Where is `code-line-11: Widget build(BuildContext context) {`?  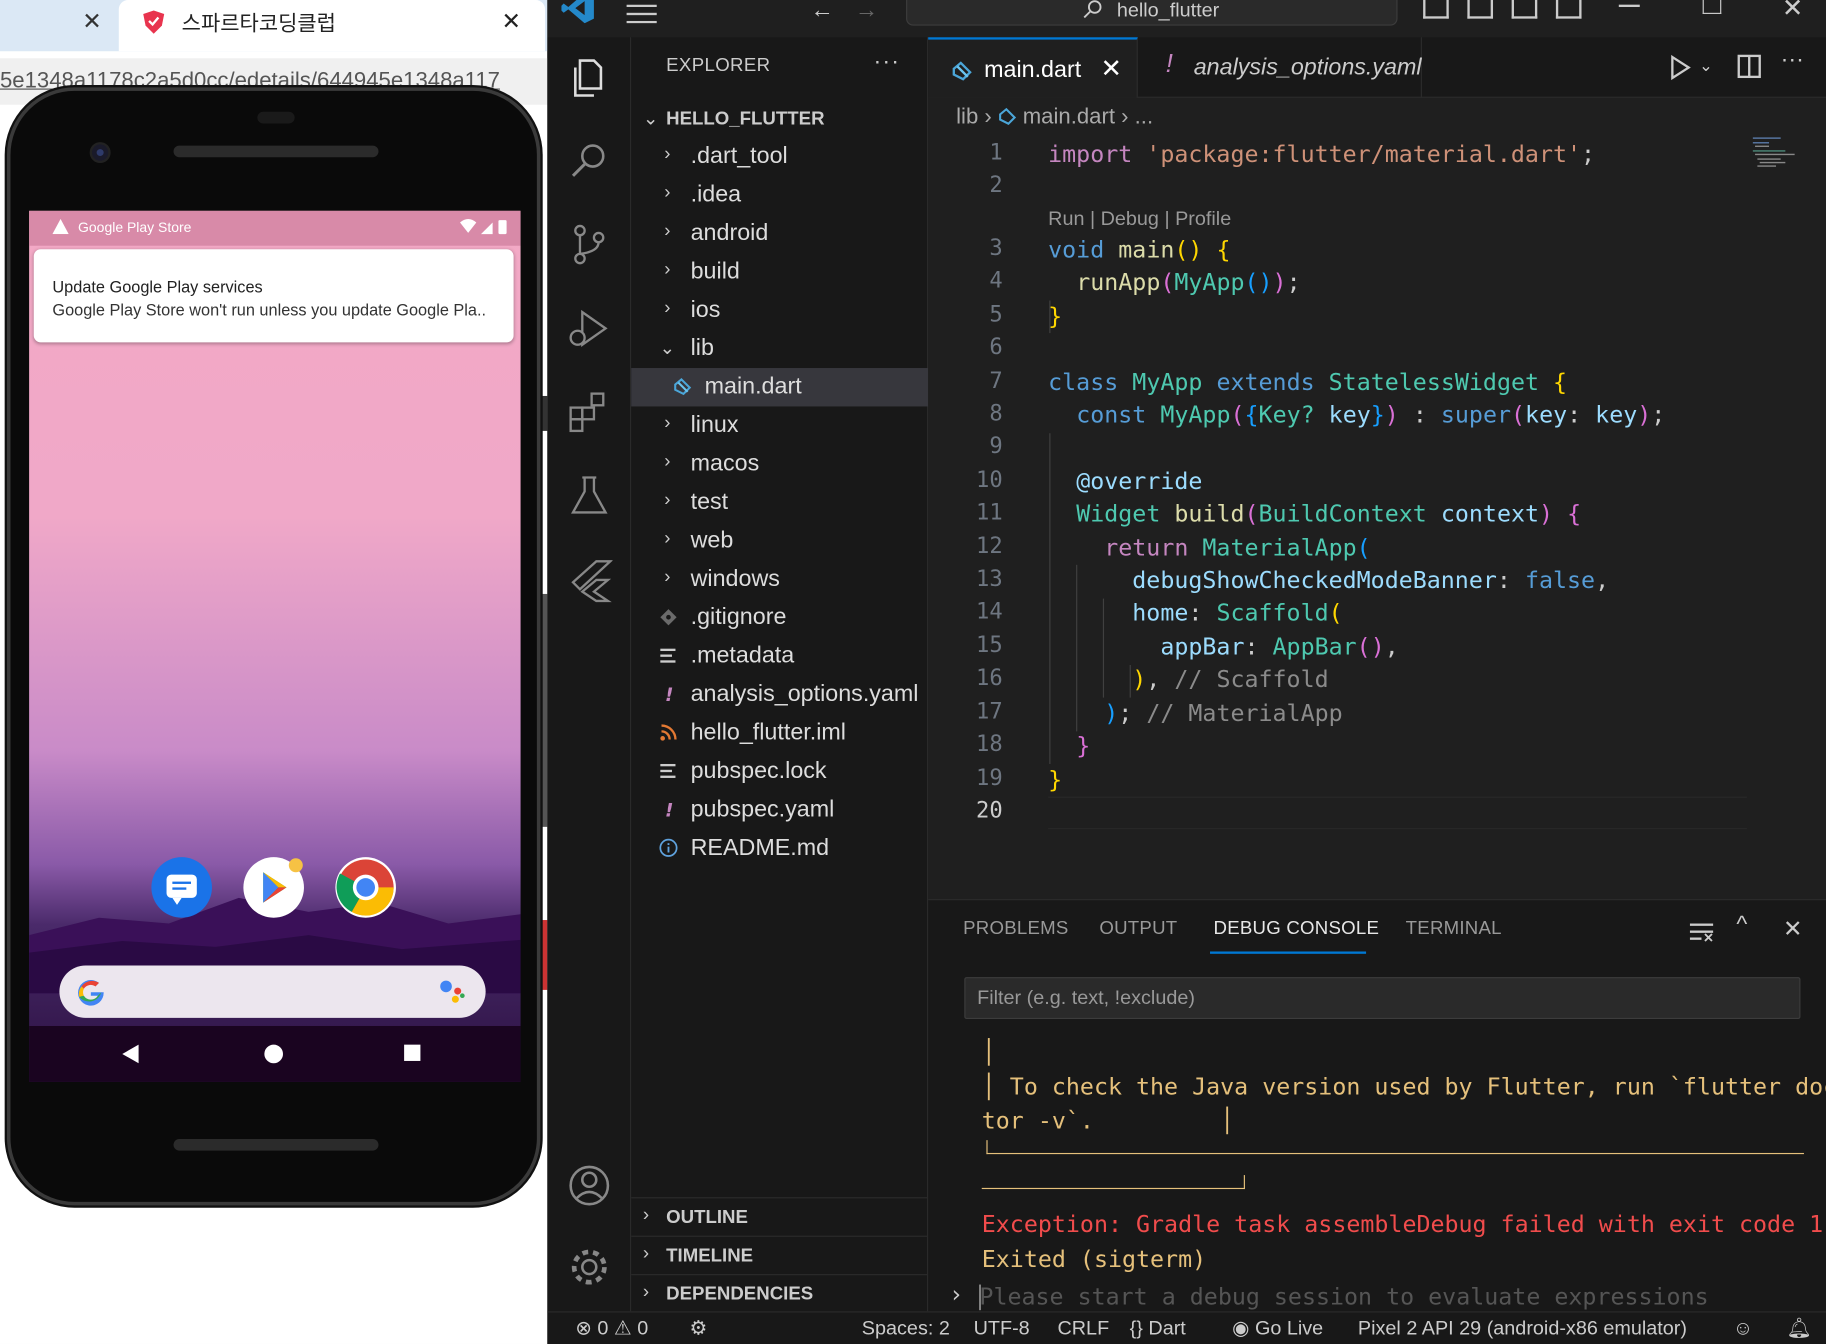 code-line-11: Widget build(BuildContext context) { is located at coordinates (1329, 513).